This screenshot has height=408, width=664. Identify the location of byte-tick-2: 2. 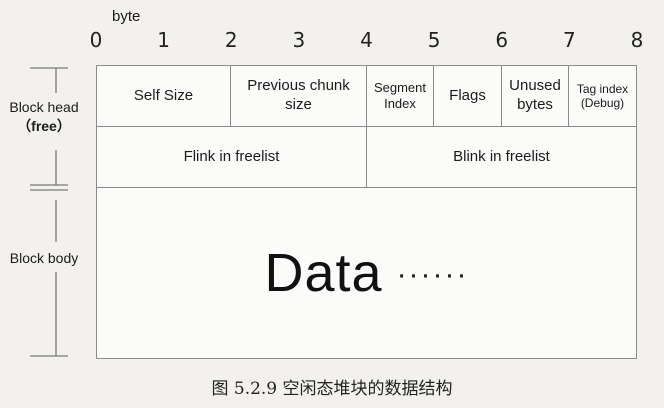
(231, 40).